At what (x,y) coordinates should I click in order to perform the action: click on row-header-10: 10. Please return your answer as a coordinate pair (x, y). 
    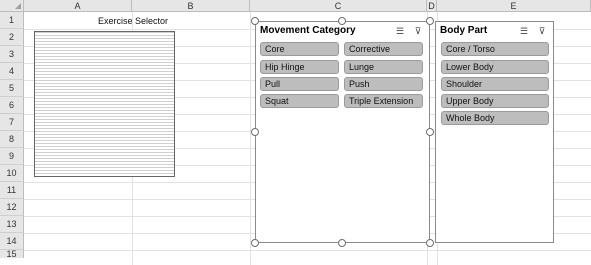
    Looking at the image, I should click on (12, 173).